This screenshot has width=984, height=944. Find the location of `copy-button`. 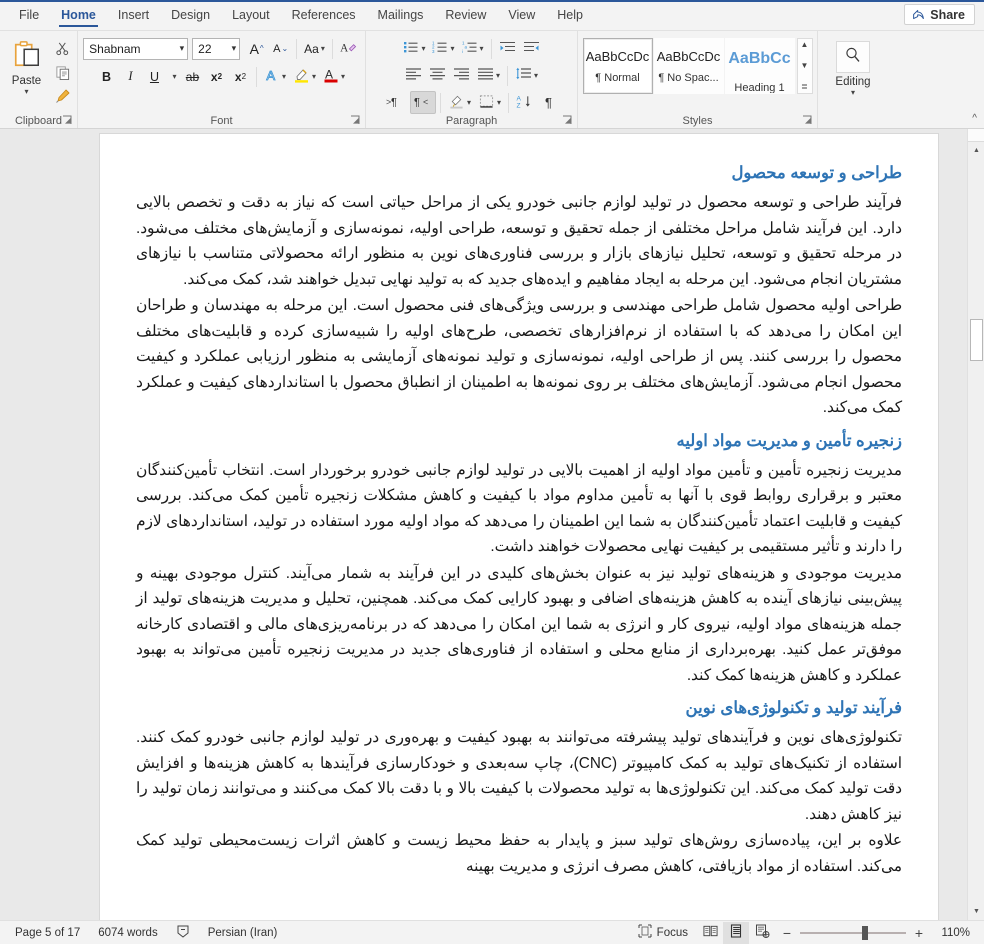

copy-button is located at coordinates (63, 74).